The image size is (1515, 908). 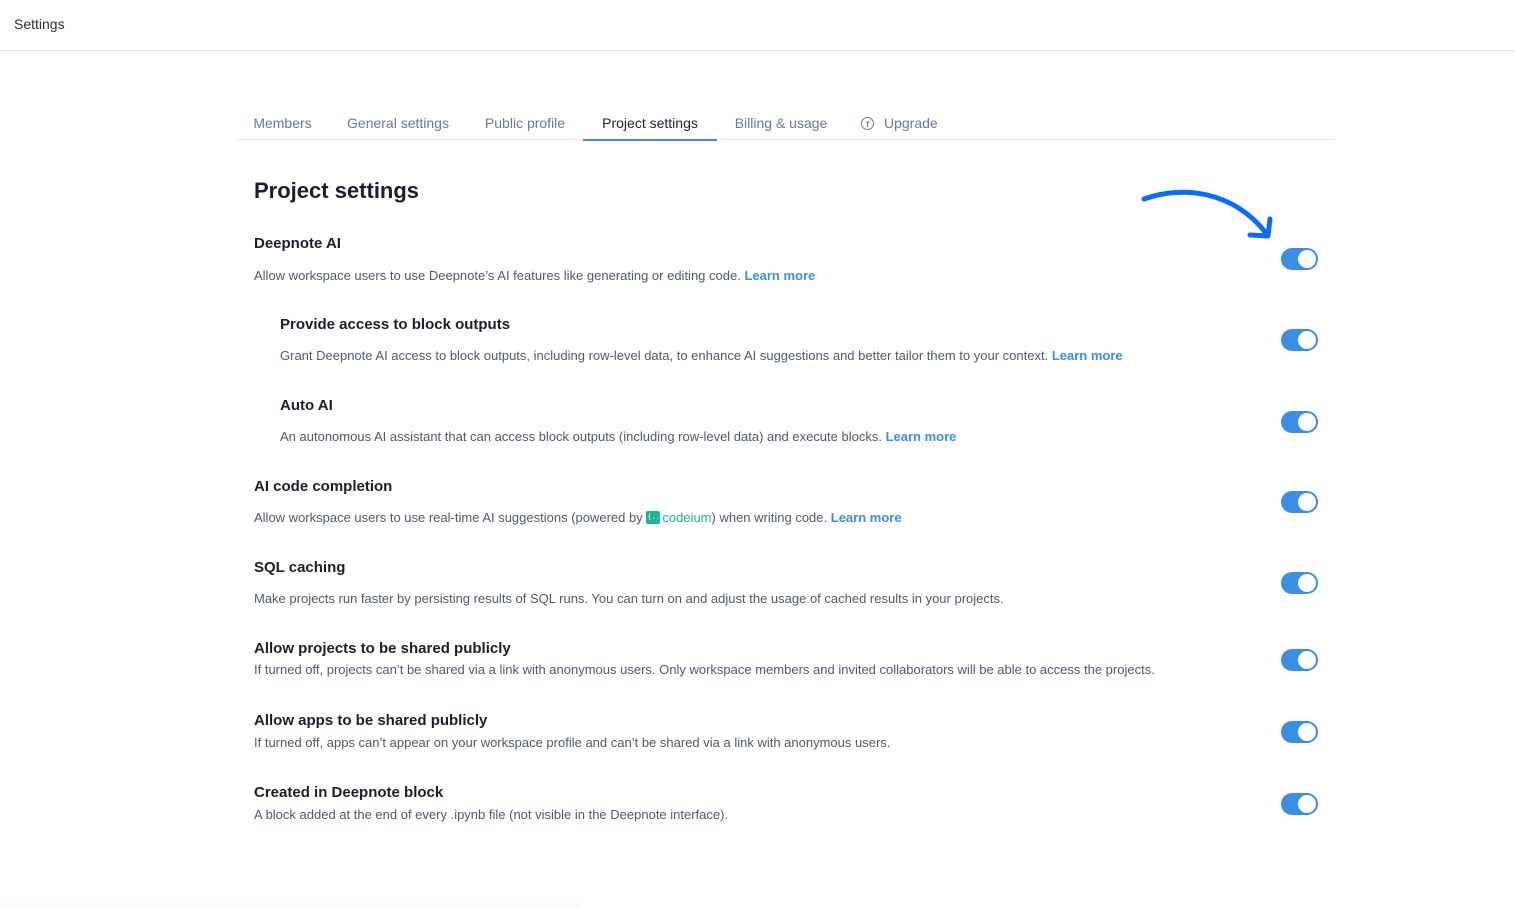 I want to click on tab-public-profile: Public profile, so click(x=525, y=123).